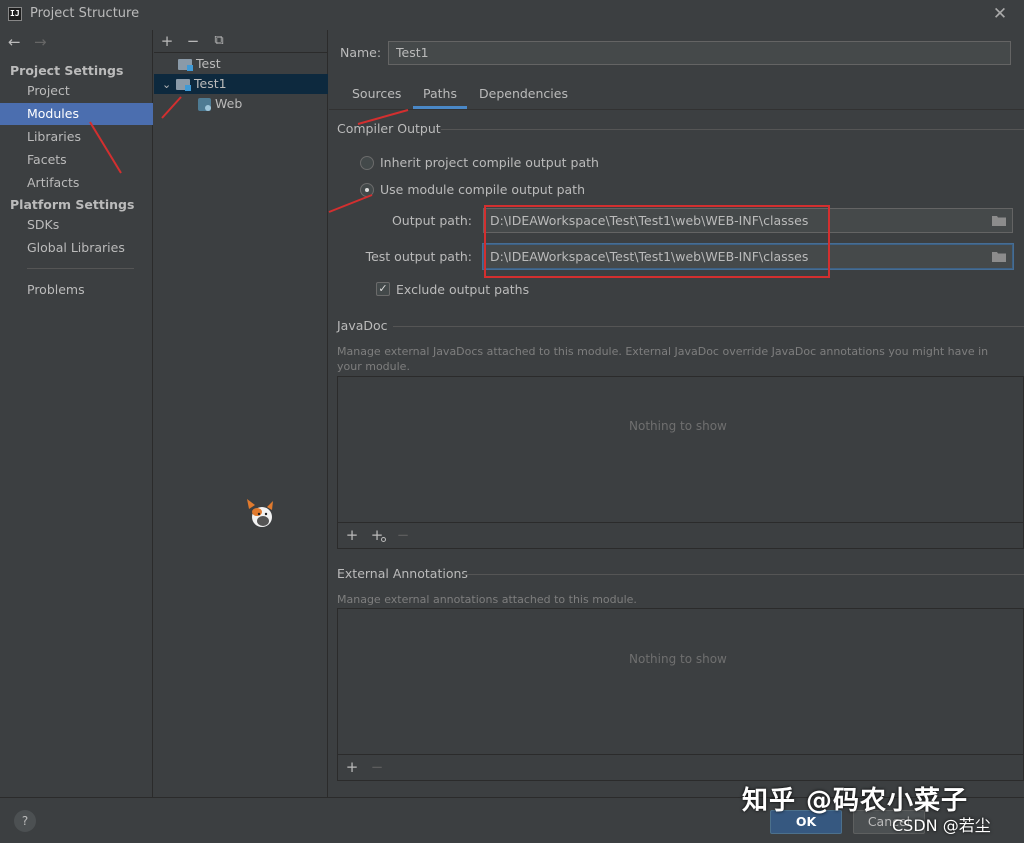 Image resolution: width=1024 pixels, height=843 pixels. Describe the element at coordinates (383, 117) in the screenshot. I see `arrow-to-paths-tab` at that location.